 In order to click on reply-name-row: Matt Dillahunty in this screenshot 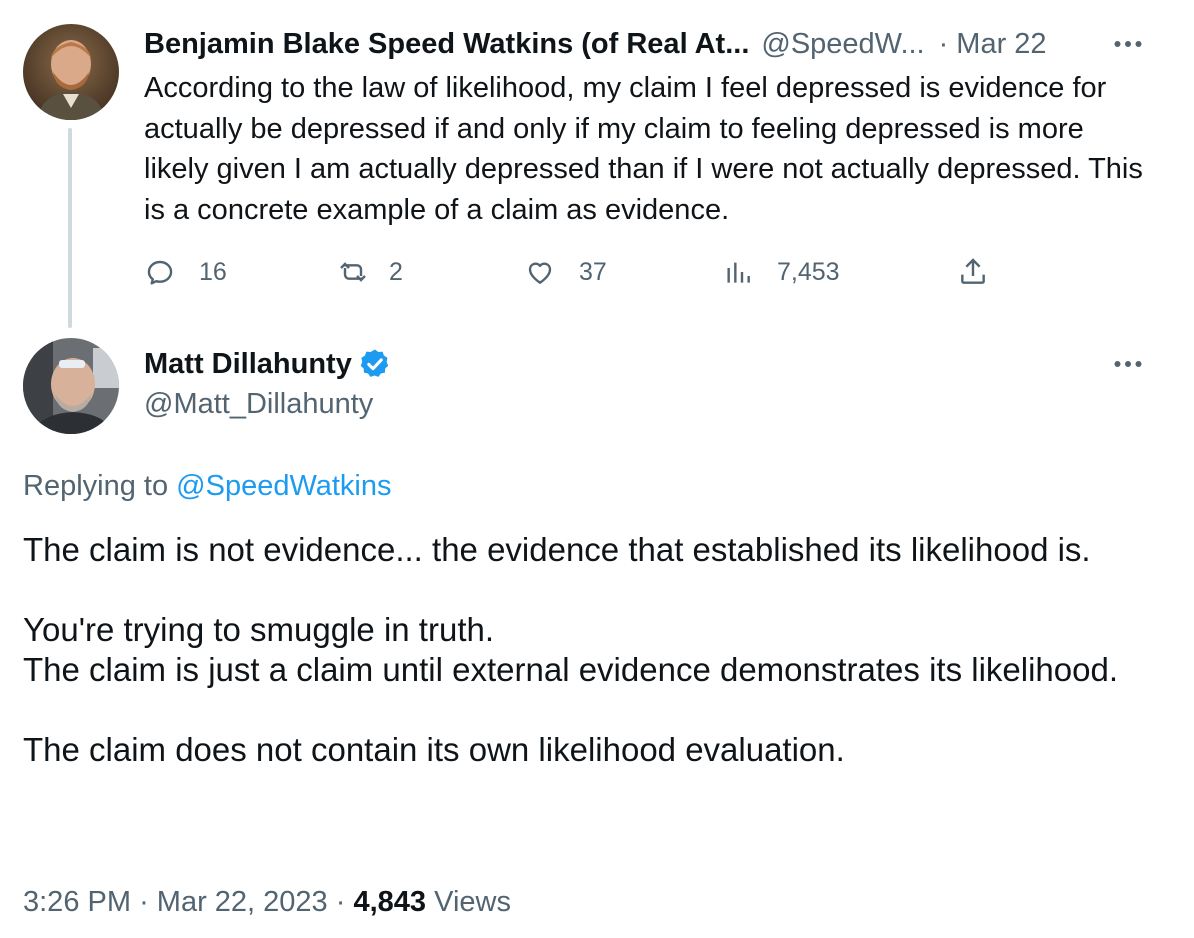, I will do `click(268, 364)`.